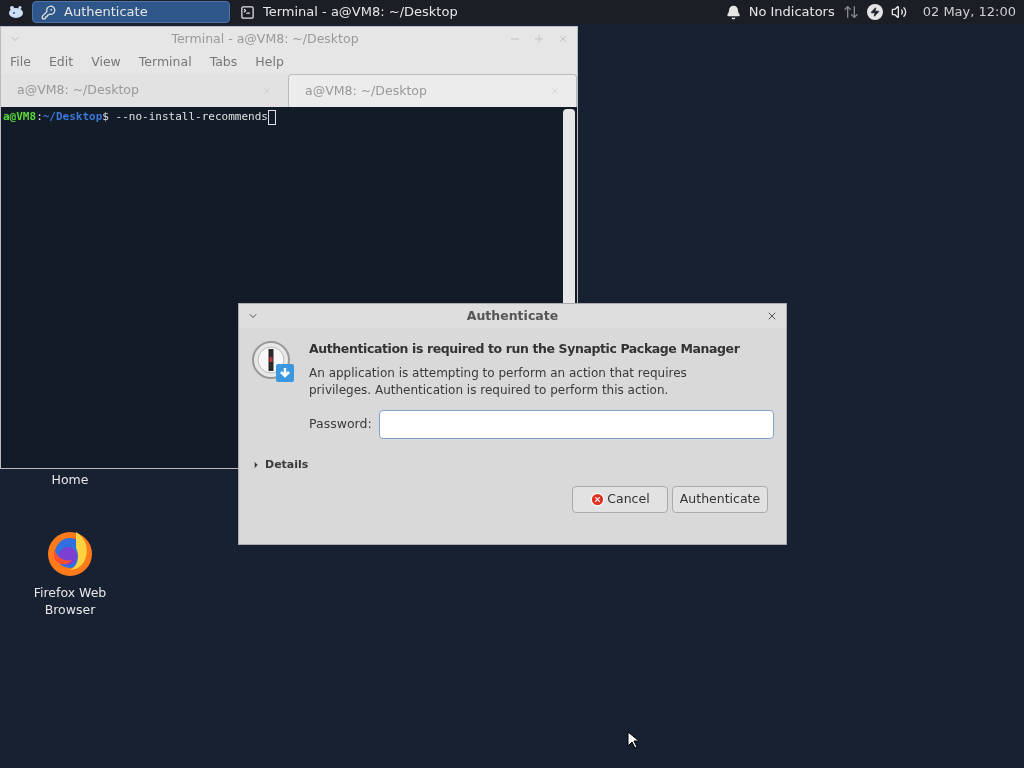  Describe the element at coordinates (106, 62) in the screenshot. I see `menu-item: View` at that location.